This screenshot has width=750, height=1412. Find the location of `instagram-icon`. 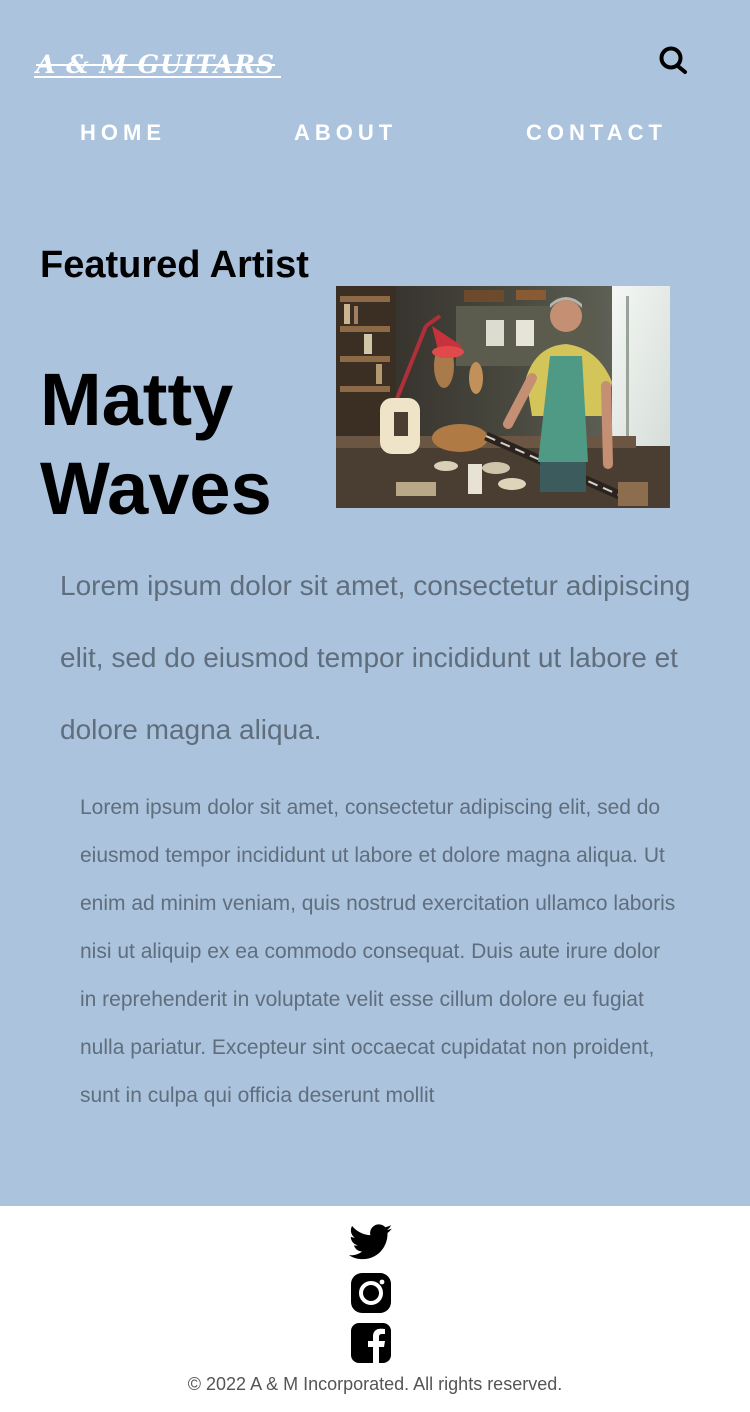

instagram-icon is located at coordinates (371, 1293).